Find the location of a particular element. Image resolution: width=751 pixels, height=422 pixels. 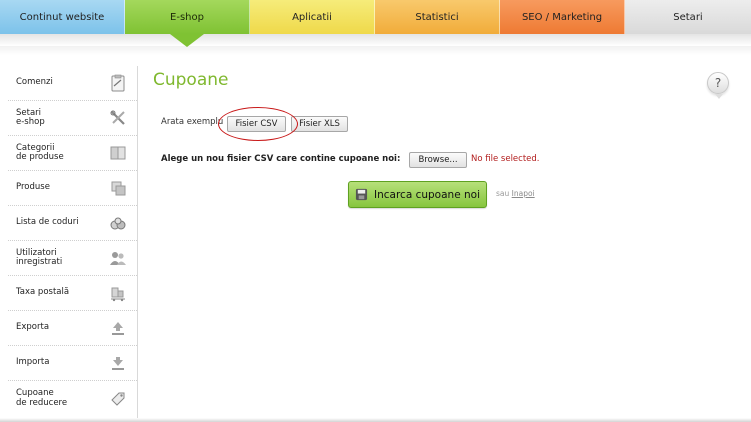

sidebar-item-label: Lista de coduri is located at coordinates (47, 222).